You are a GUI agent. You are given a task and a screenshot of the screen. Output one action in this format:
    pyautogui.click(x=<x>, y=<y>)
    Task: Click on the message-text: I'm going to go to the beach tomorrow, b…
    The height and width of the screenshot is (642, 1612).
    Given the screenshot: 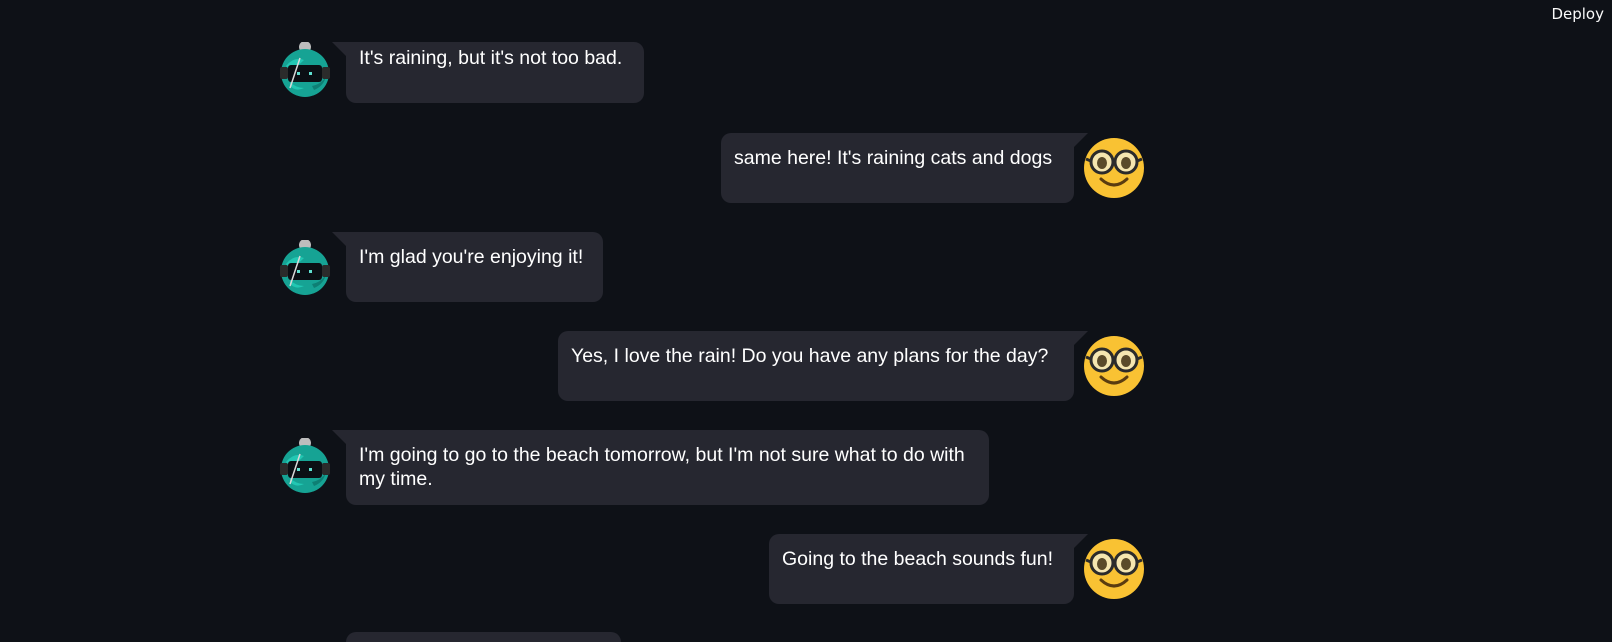 What is the action you would take?
    pyautogui.click(x=662, y=467)
    